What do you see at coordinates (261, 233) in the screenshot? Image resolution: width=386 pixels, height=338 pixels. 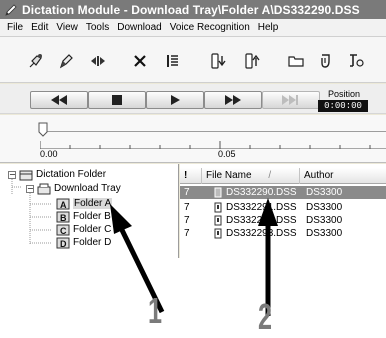 I see `file-name: DS332293.DSS` at bounding box center [261, 233].